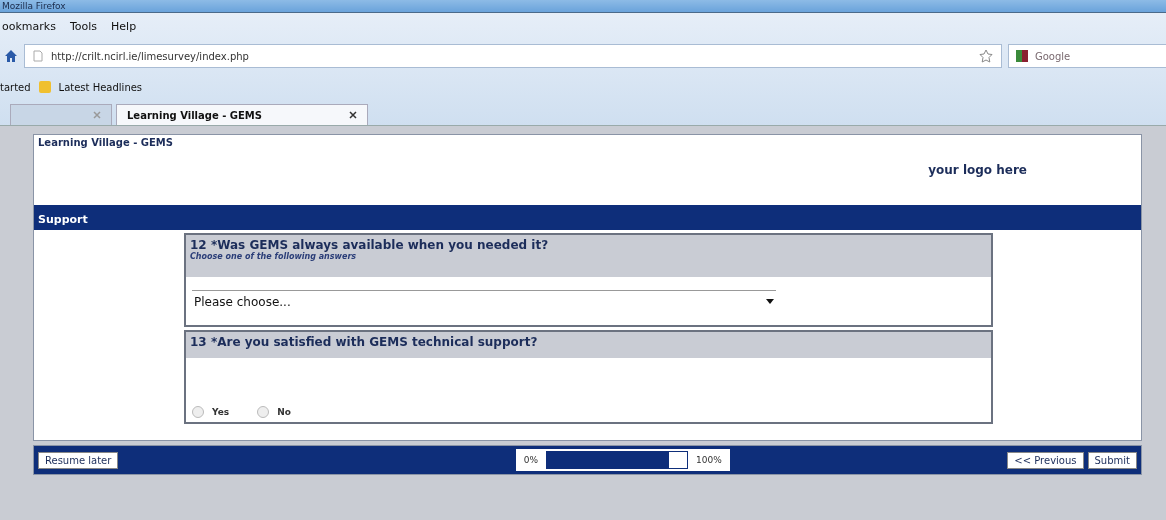  I want to click on radio-option: No, so click(274, 412).